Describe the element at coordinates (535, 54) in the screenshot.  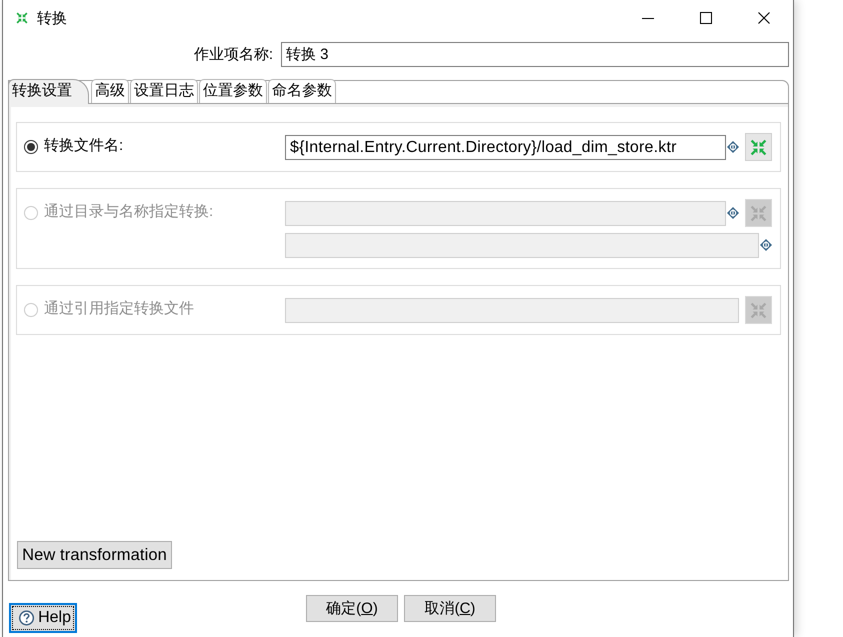
I see `input-field: 转换 3` at that location.